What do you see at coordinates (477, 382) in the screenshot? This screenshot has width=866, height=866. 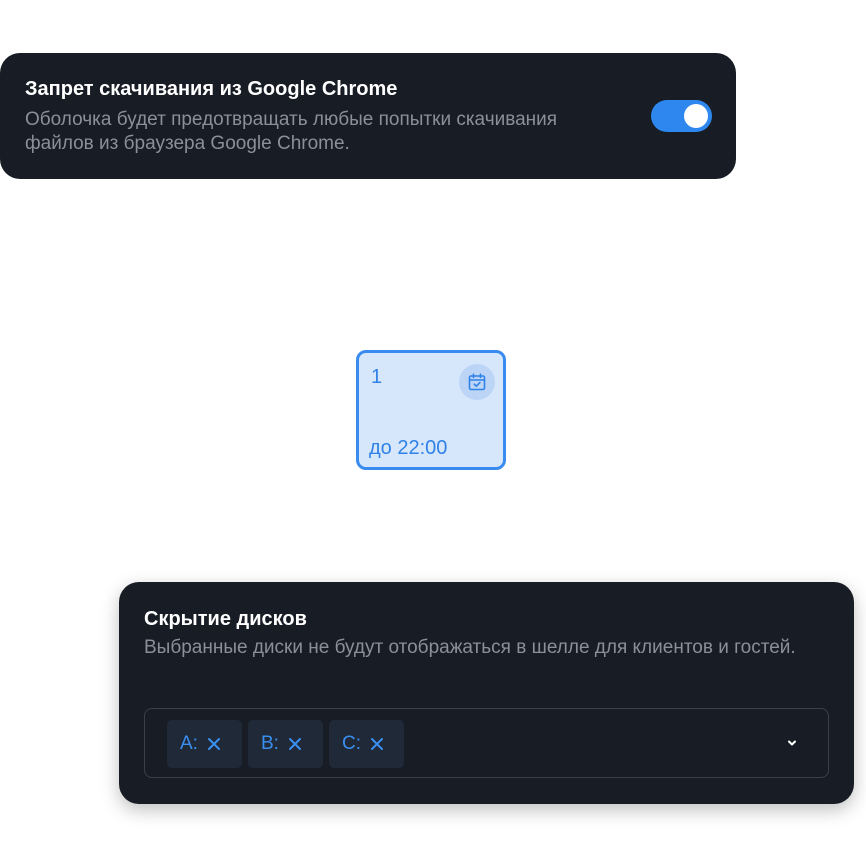 I see `calendar-check-icon` at bounding box center [477, 382].